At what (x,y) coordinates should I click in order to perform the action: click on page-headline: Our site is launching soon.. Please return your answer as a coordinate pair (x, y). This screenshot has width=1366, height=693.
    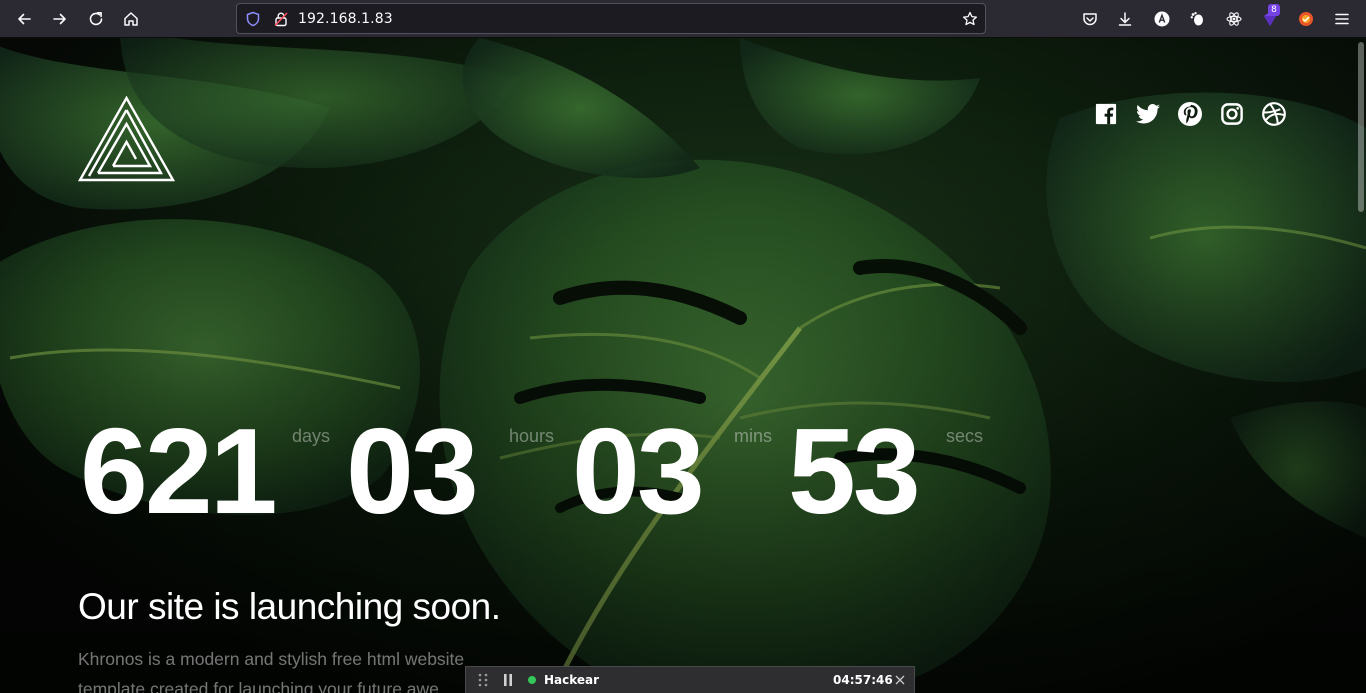
    Looking at the image, I should click on (289, 606).